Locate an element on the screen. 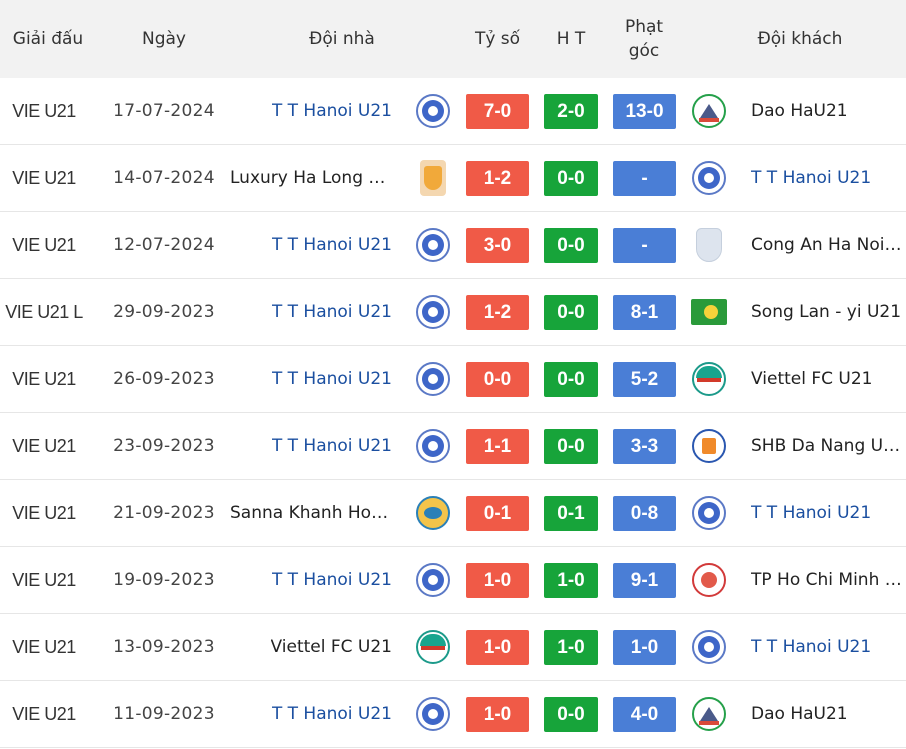 The height and width of the screenshot is (749, 906). score-badge: 7-0 is located at coordinates (497, 111).